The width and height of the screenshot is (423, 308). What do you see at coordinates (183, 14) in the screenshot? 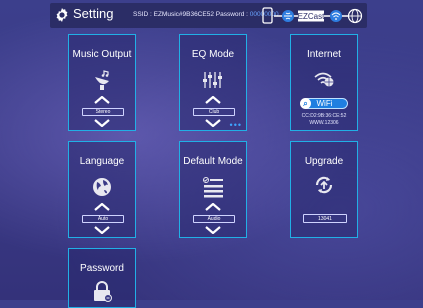
I see `ssid-value: EZMusic#9B36CE52` at bounding box center [183, 14].